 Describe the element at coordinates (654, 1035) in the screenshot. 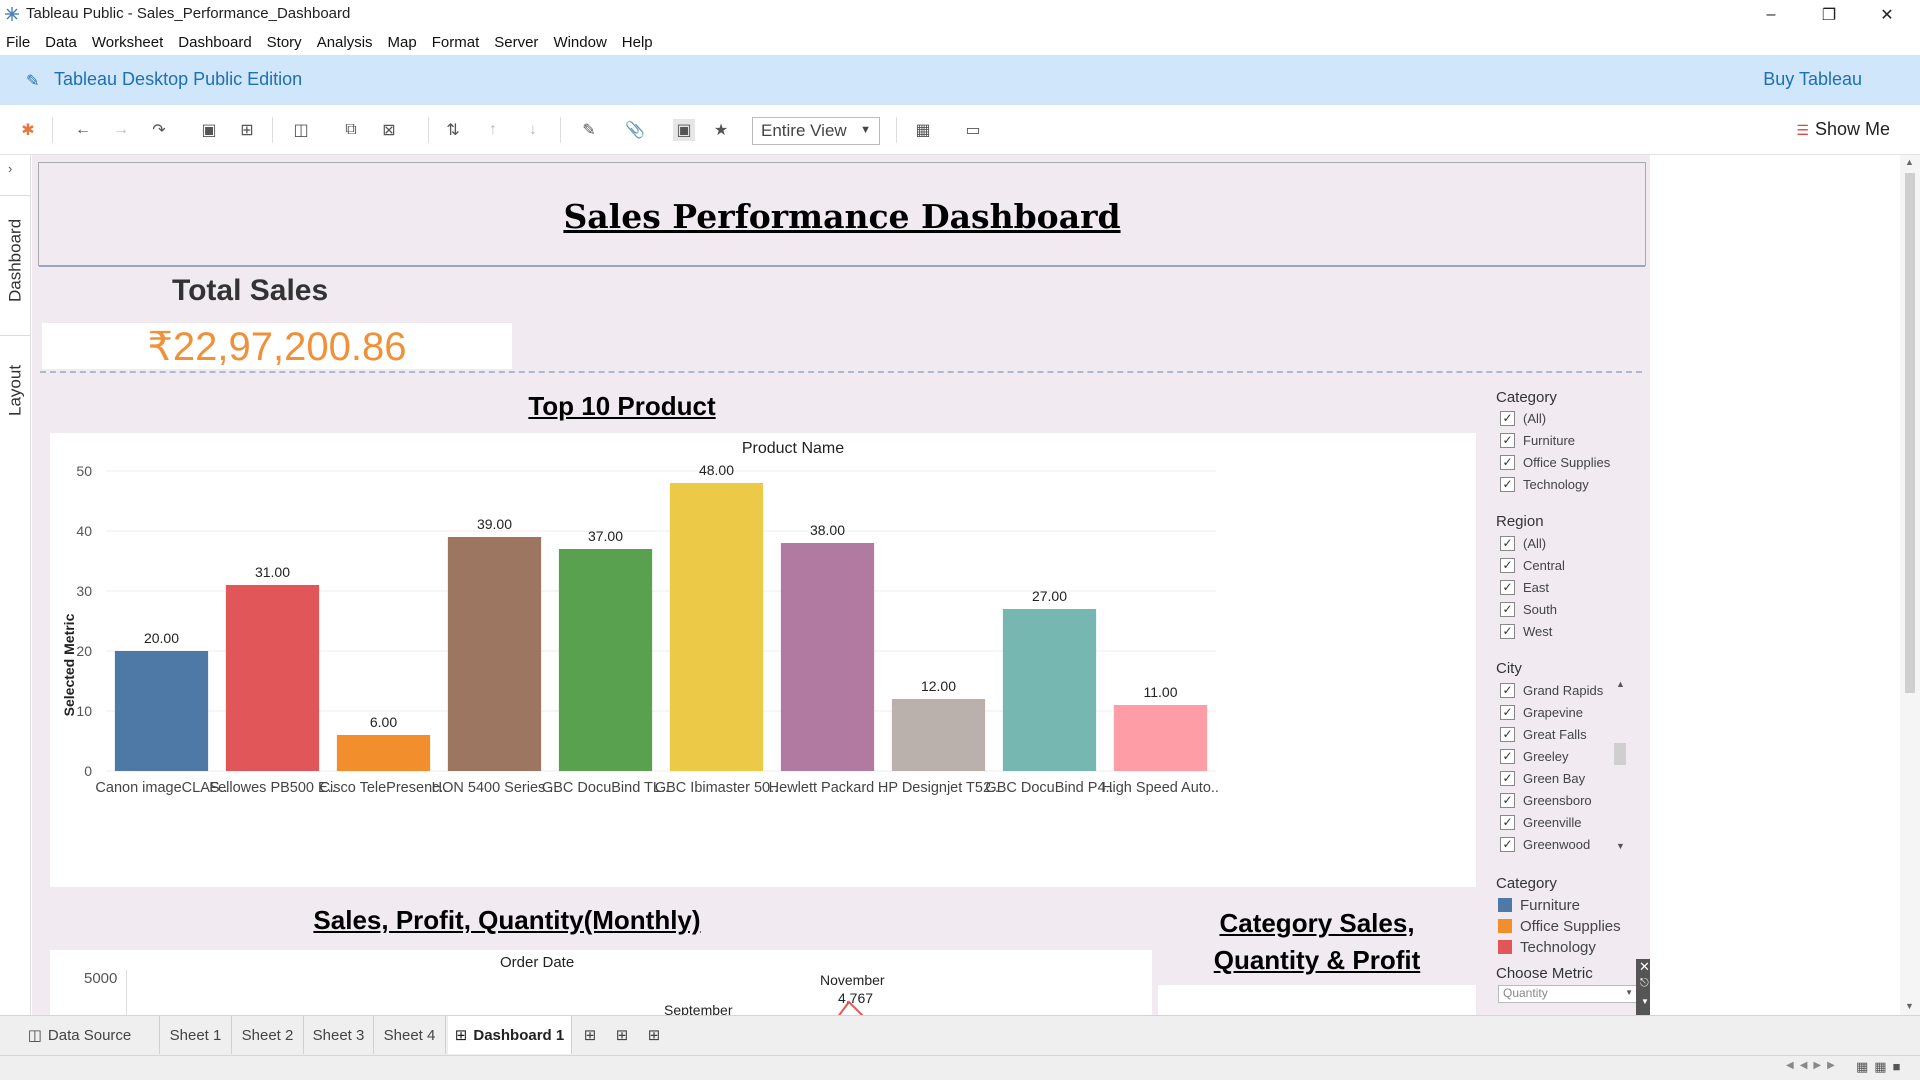

I see `new-story-tab-button: ⊞` at that location.